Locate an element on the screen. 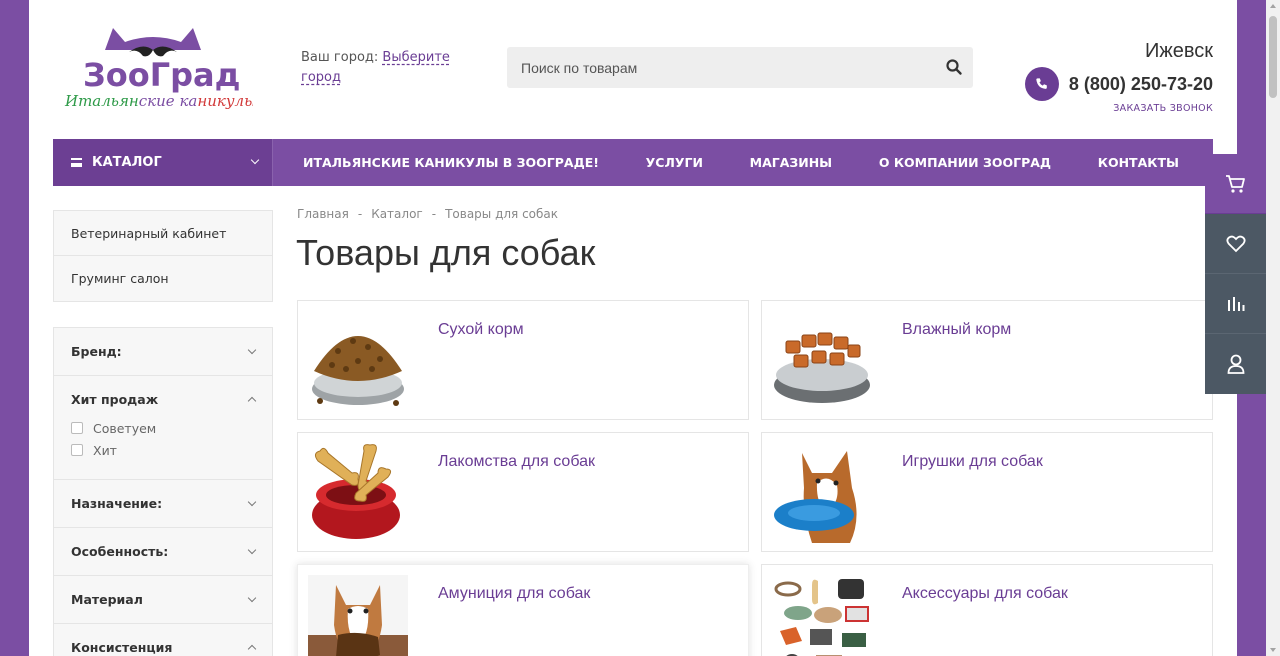 The height and width of the screenshot is (656, 1280). filter-purpose: Назначение: is located at coordinates (163, 504).